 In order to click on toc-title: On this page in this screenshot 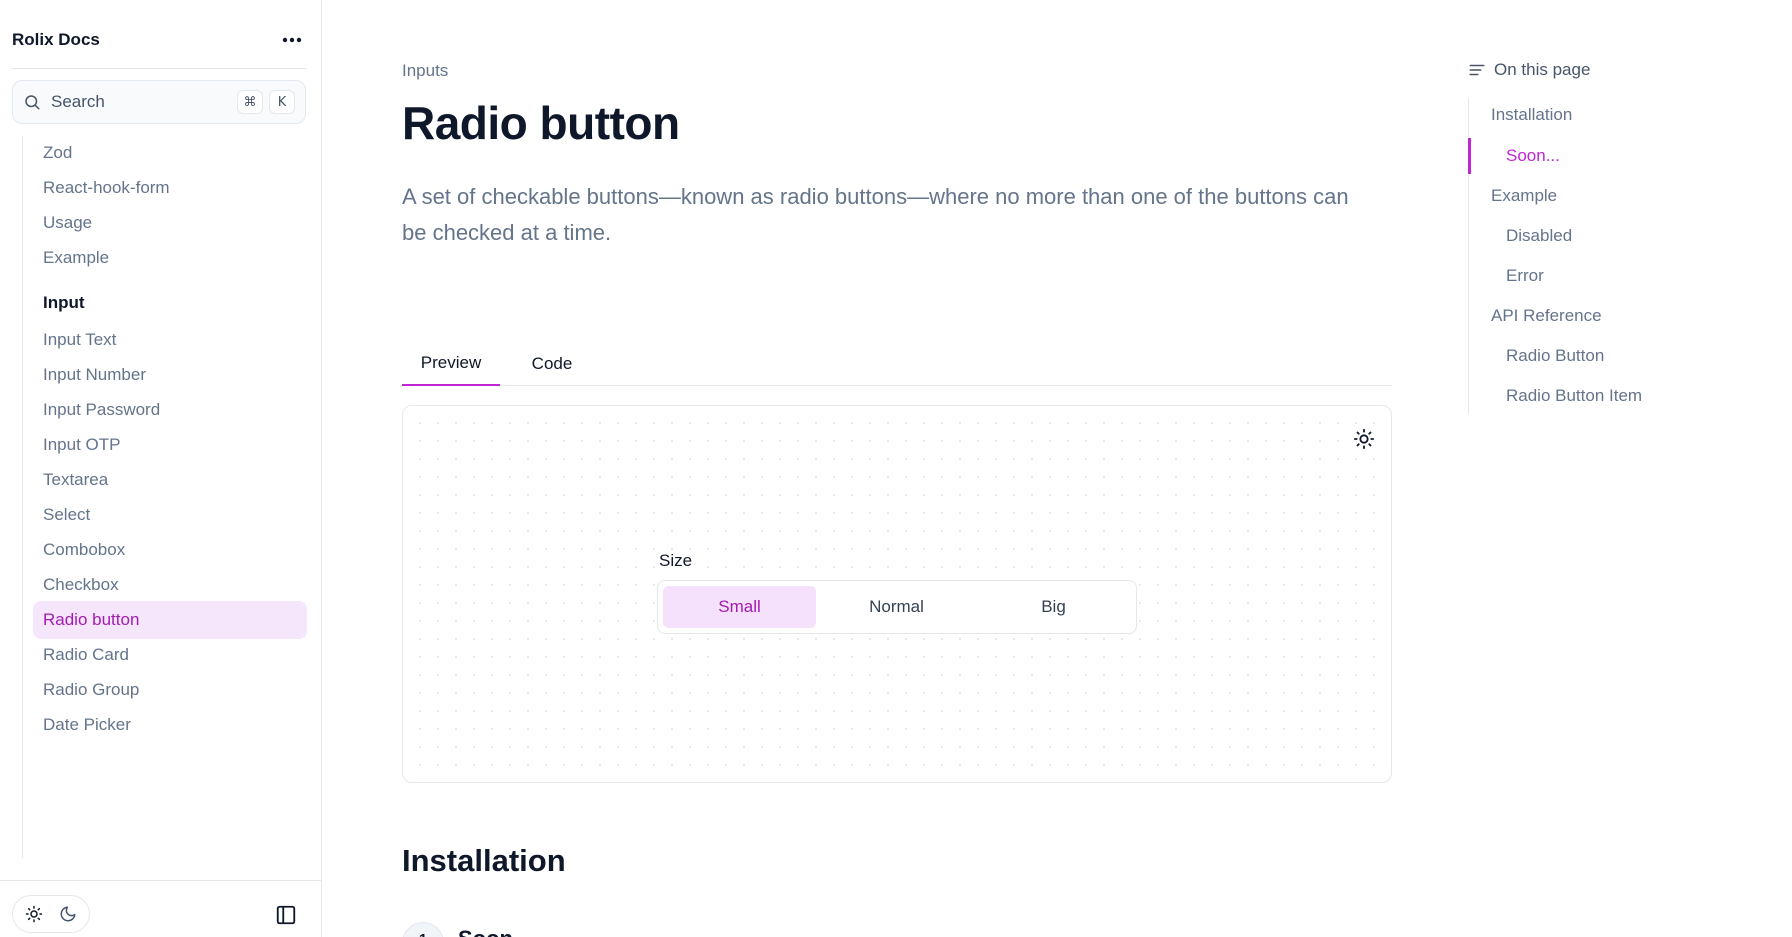, I will do `click(1542, 69)`.